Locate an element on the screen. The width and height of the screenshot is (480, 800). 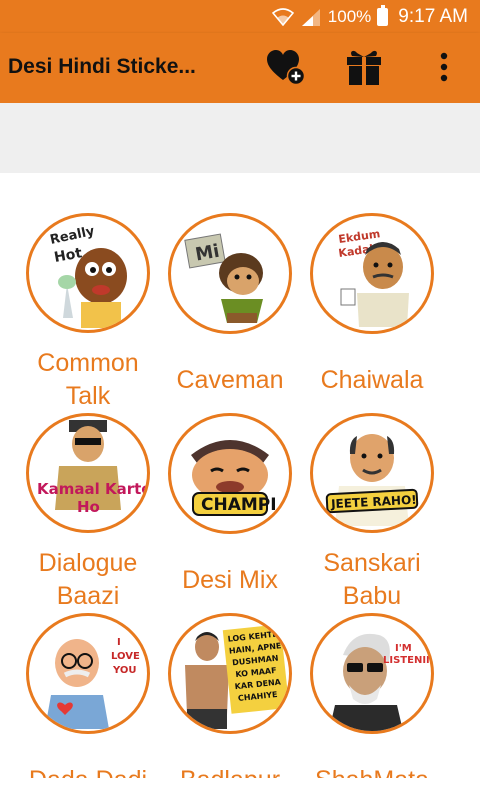
category-label: Dialogue Baazi is located at coordinates (88, 579).